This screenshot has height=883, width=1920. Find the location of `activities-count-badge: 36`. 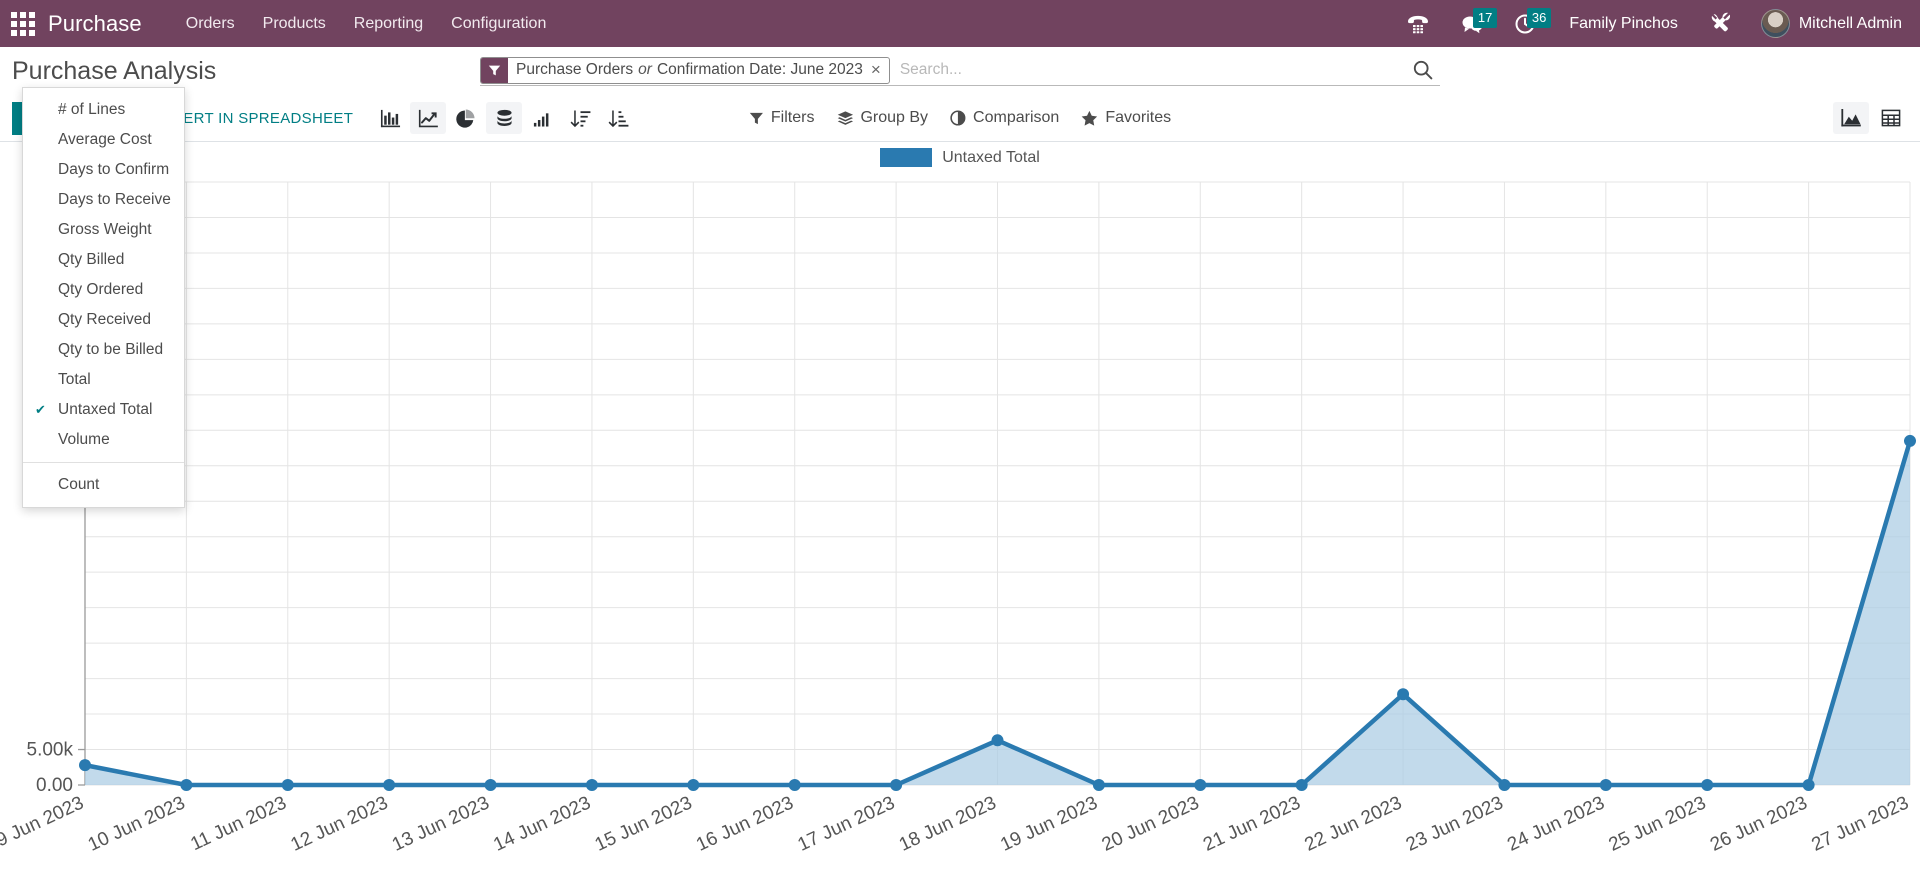

activities-count-badge: 36 is located at coordinates (1539, 18).